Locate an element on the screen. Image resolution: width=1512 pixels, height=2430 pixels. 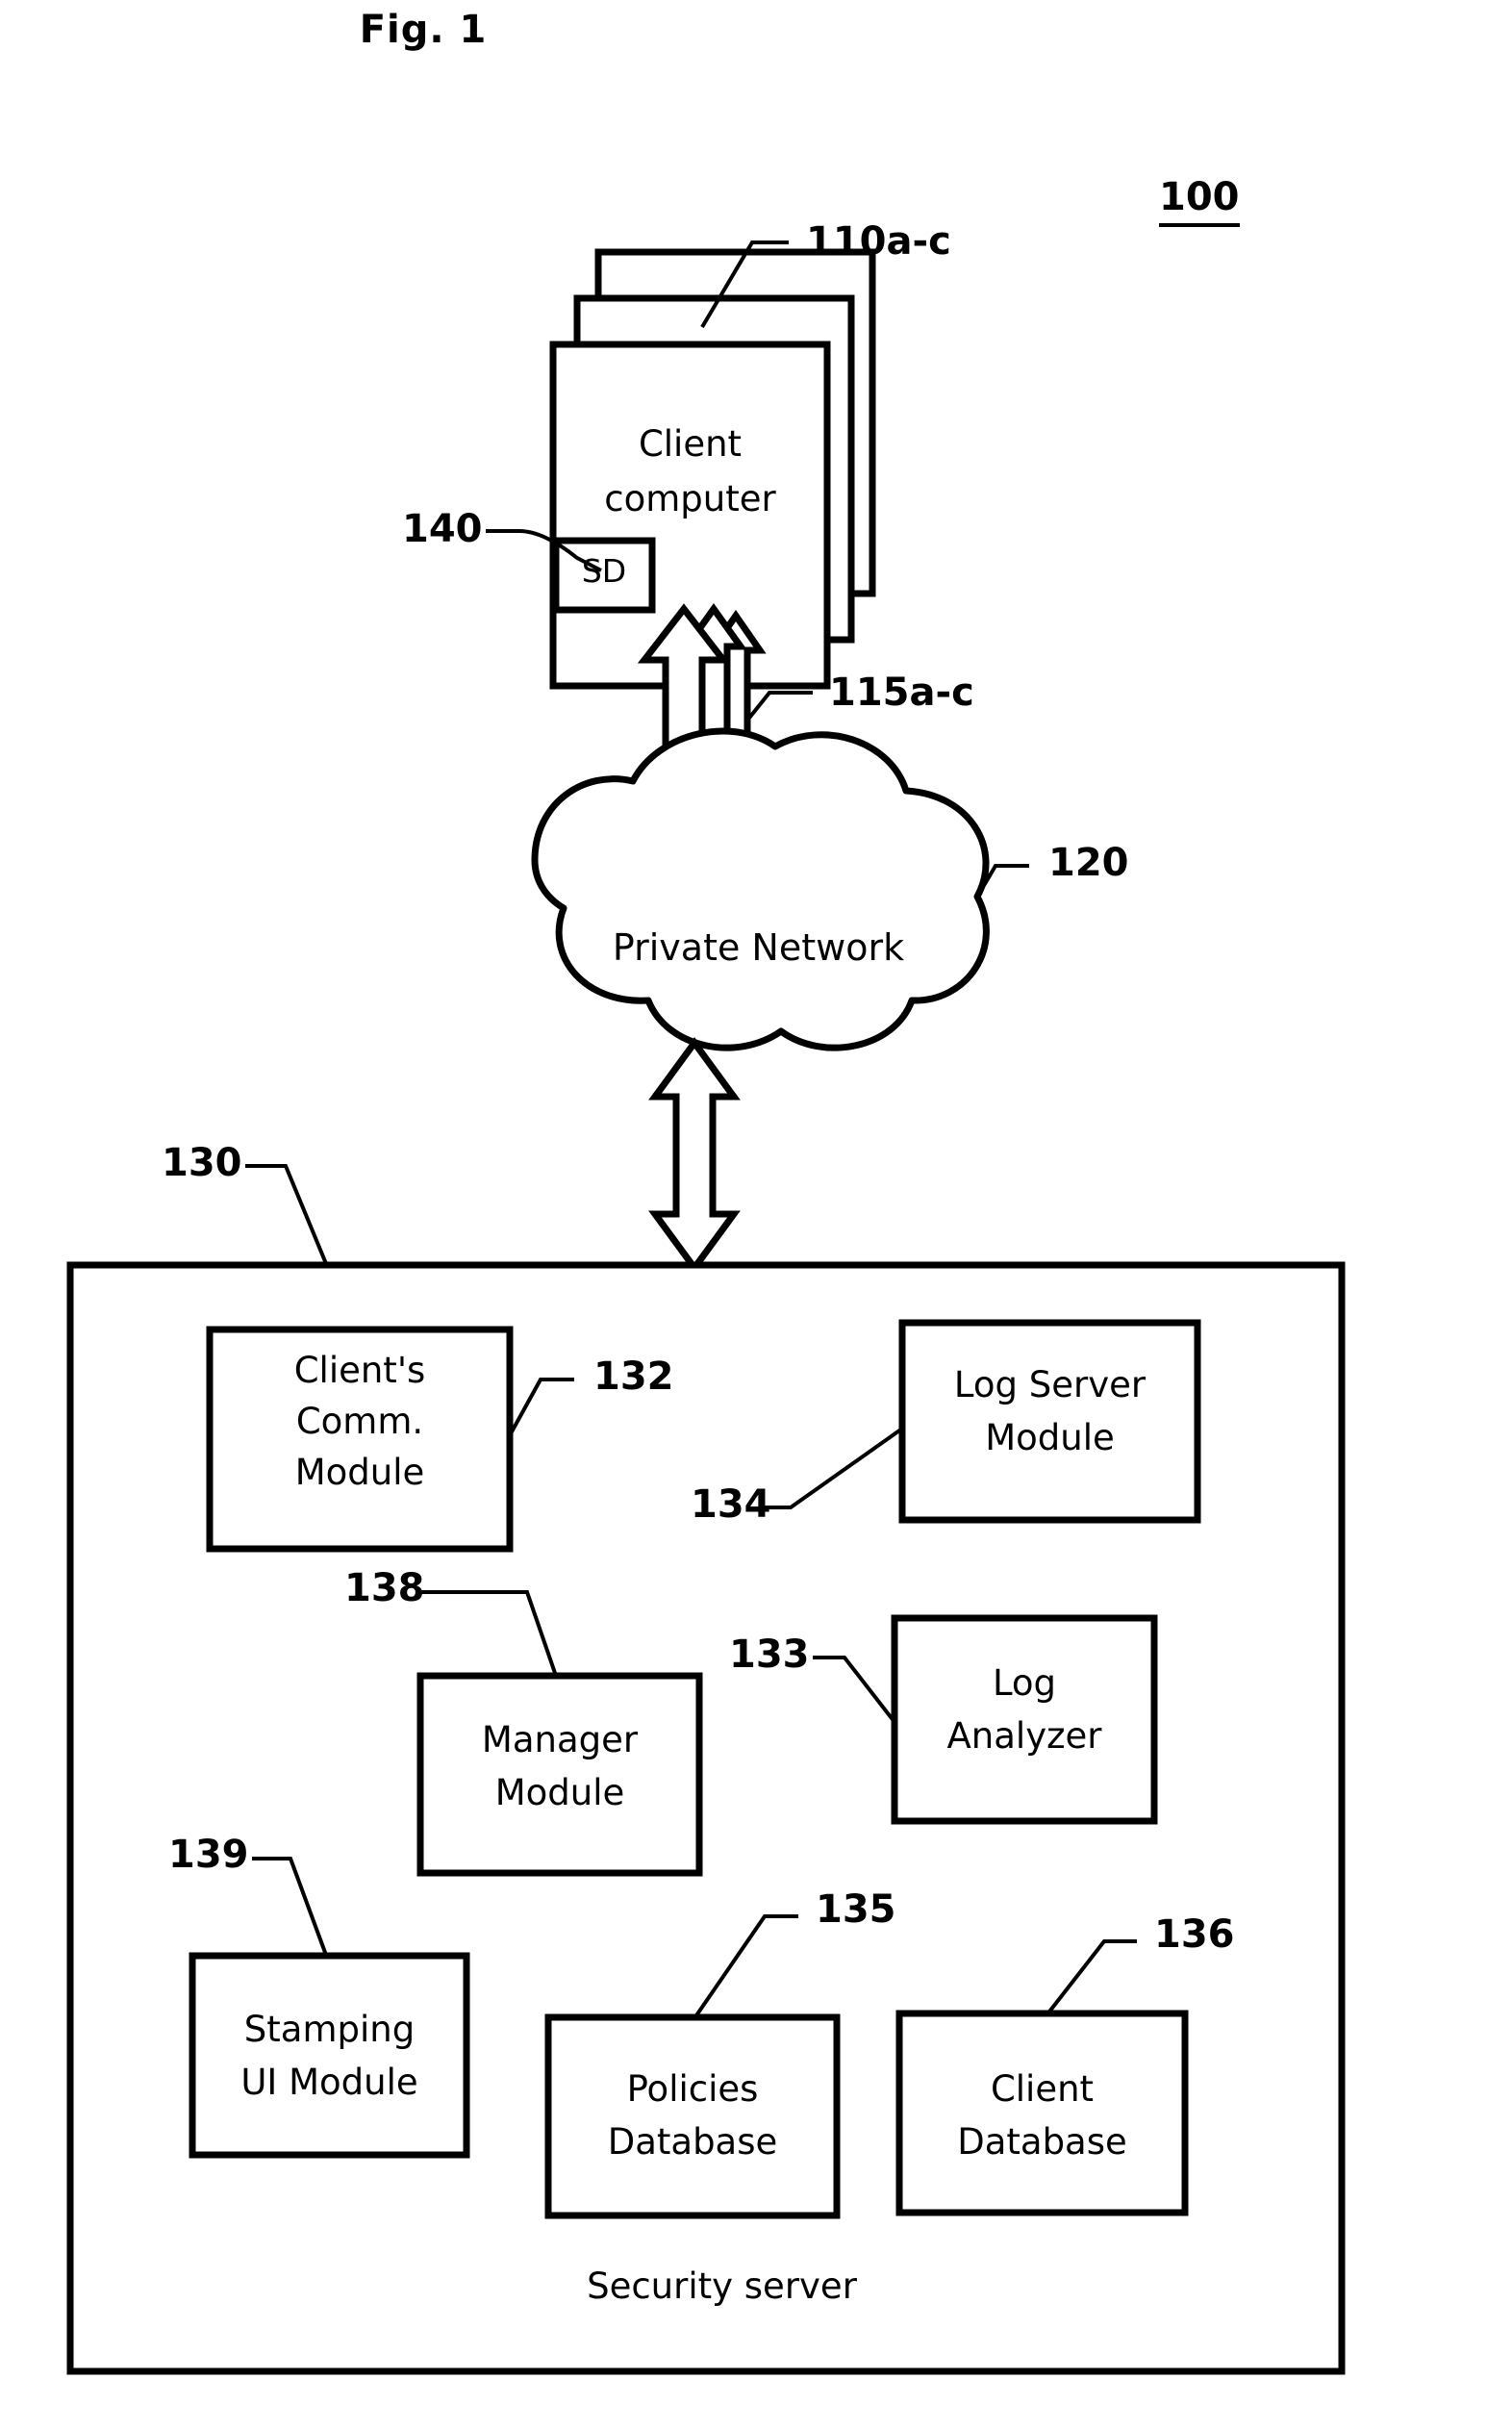
policies-database-line2: Database is located at coordinates (693, 2142).